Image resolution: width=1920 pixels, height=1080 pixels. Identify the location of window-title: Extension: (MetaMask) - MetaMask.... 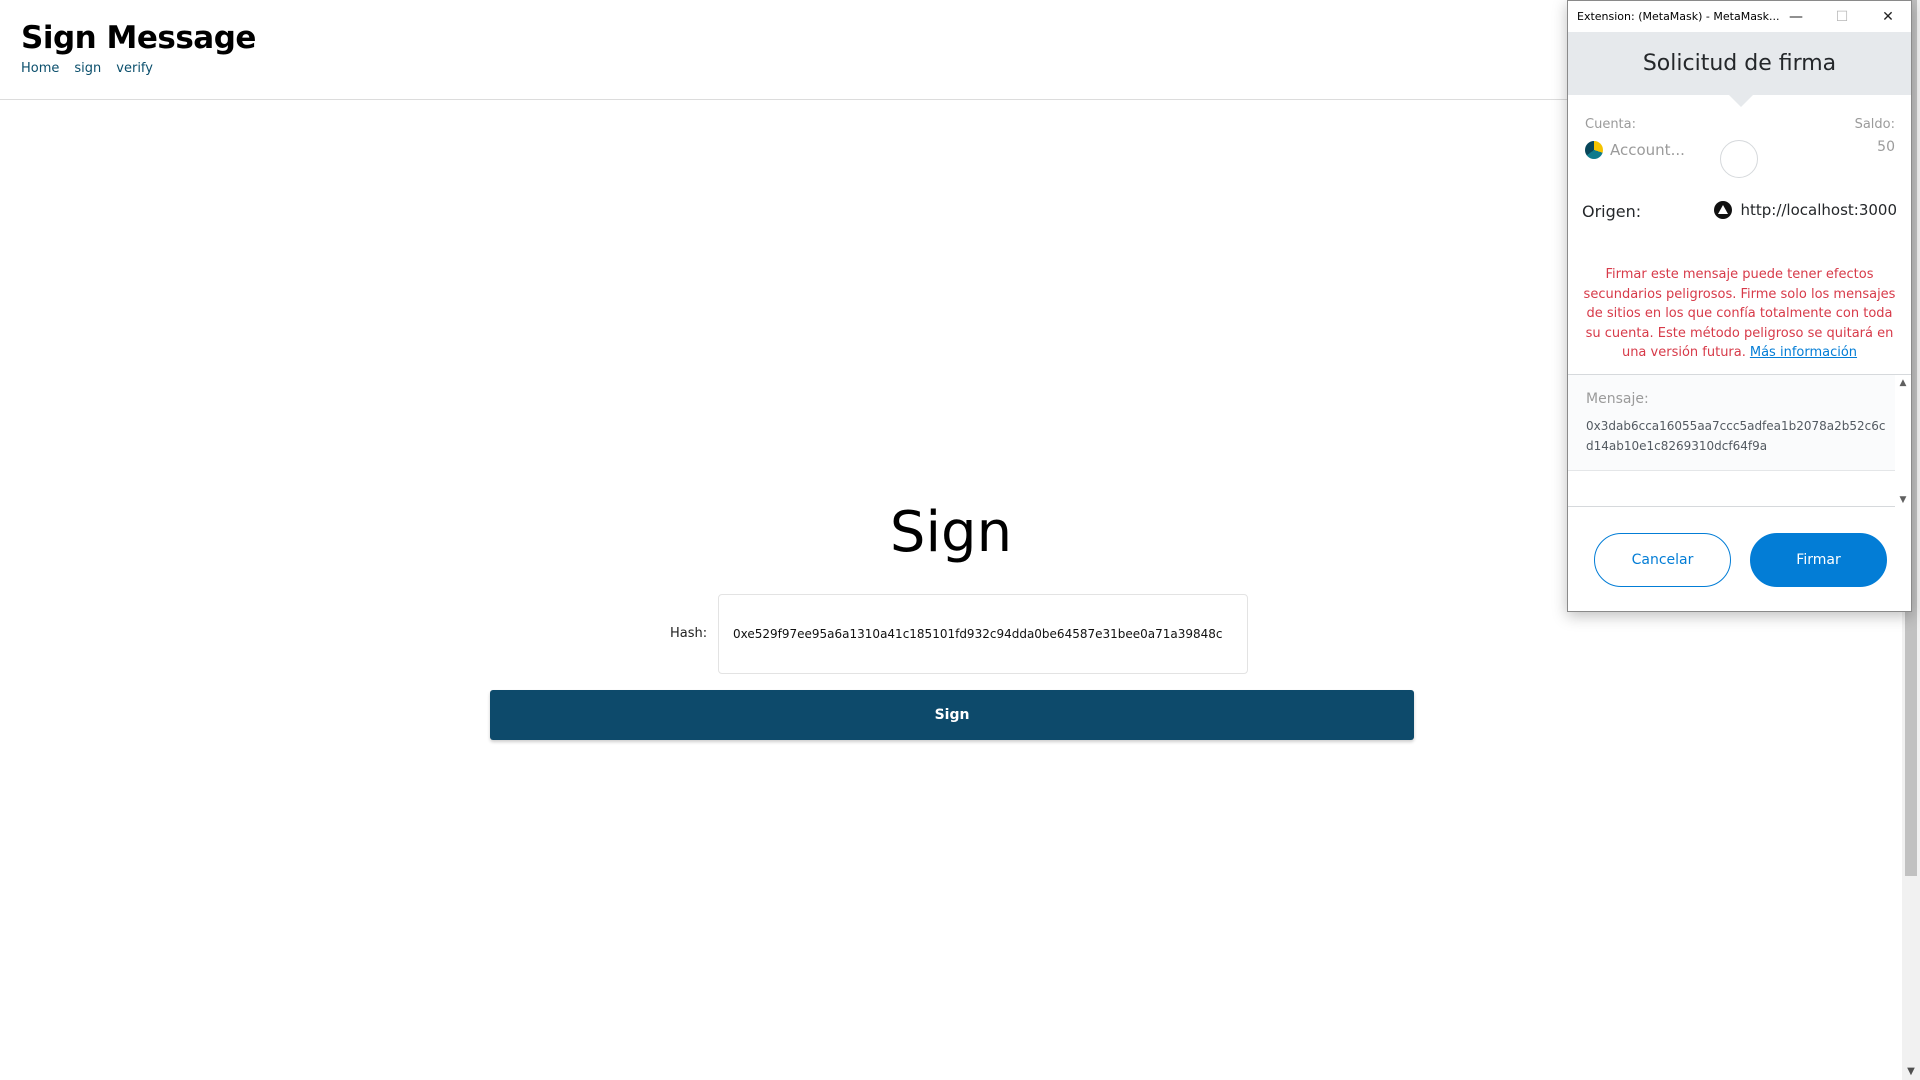
(1678, 16).